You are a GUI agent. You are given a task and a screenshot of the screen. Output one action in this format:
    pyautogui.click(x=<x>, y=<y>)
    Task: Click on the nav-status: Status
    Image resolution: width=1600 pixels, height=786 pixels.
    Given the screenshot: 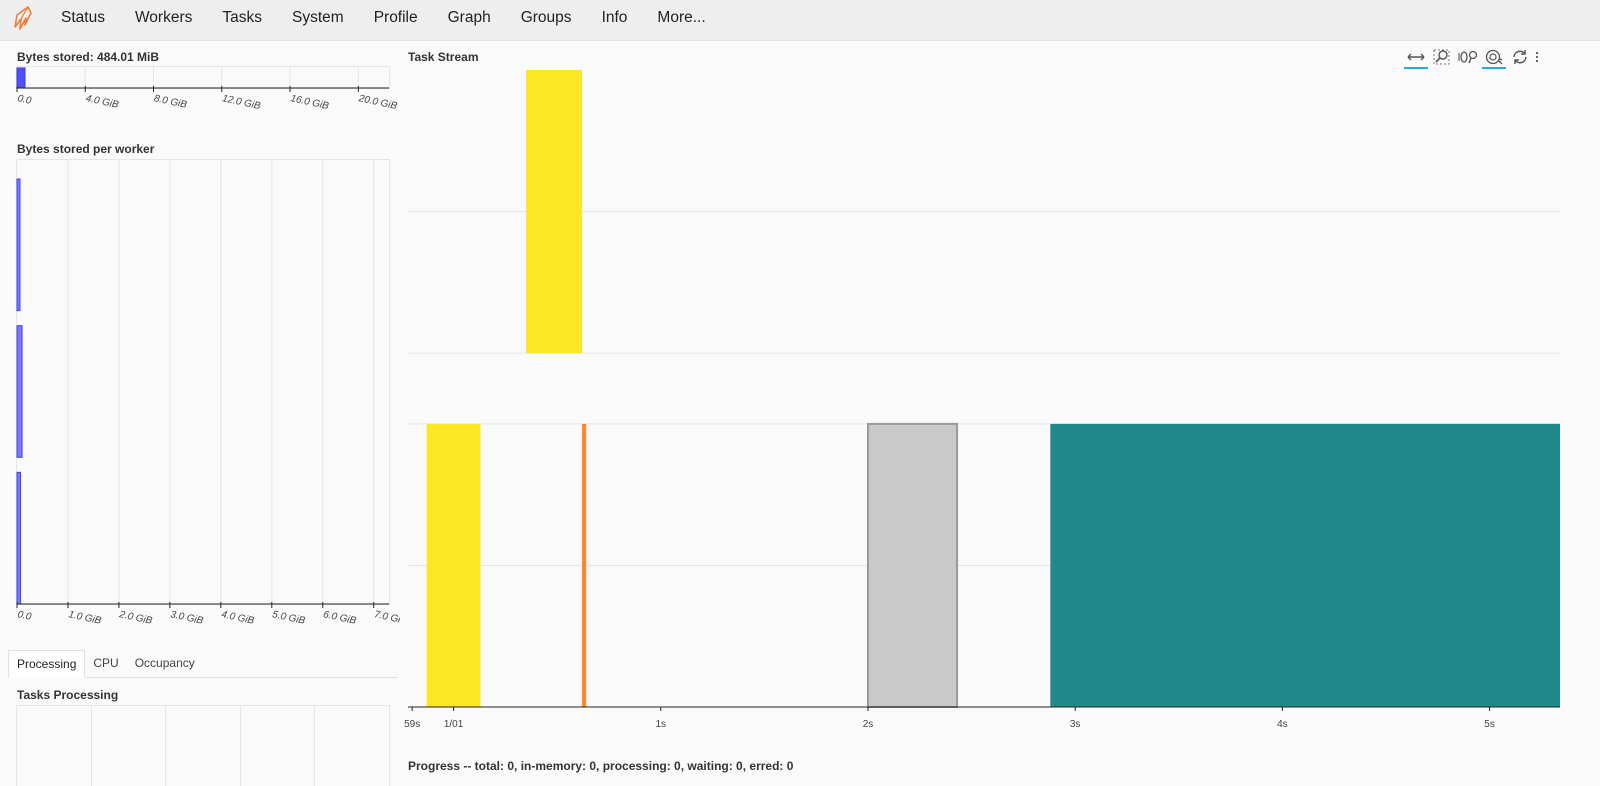 What is the action you would take?
    pyautogui.click(x=83, y=20)
    